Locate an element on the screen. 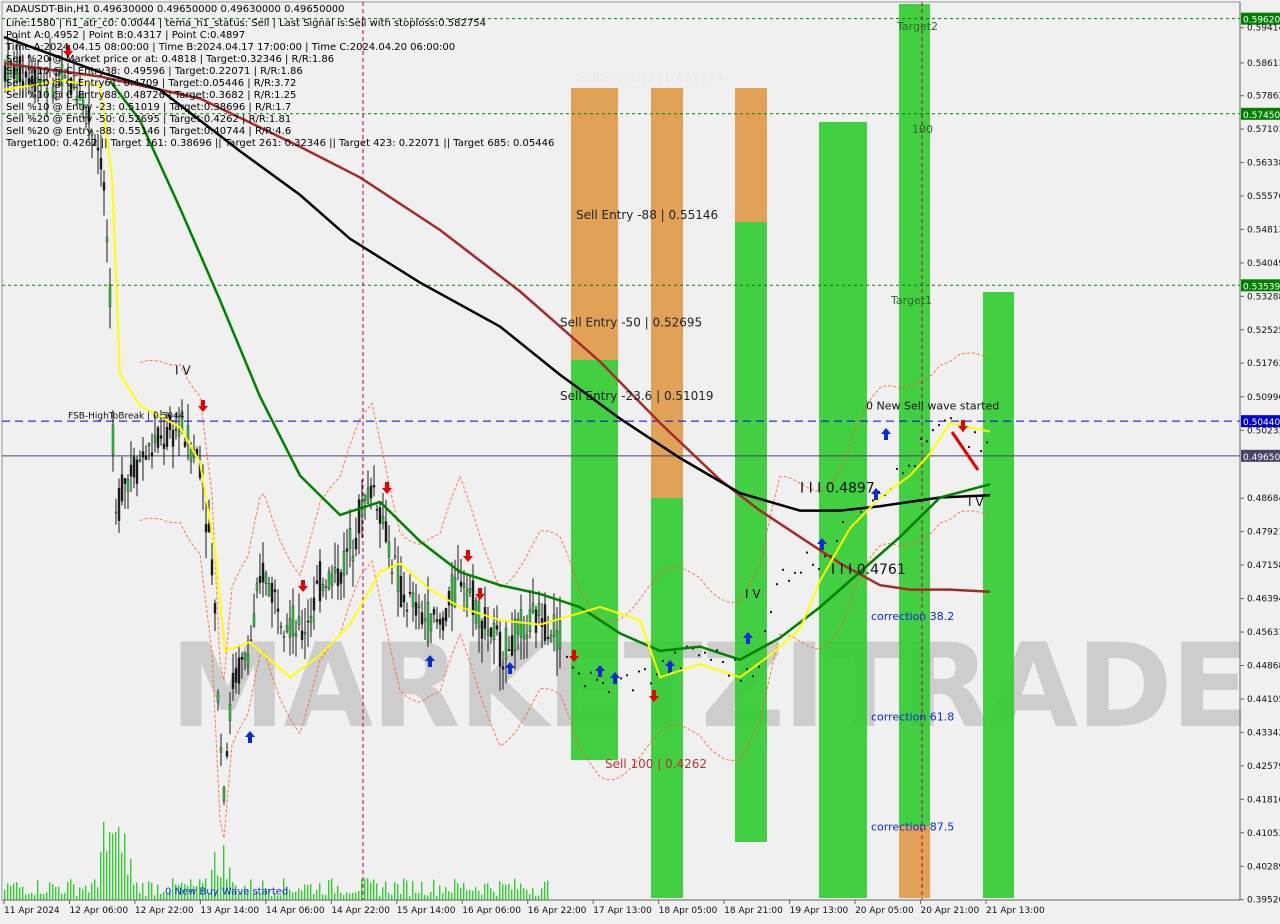 The width and height of the screenshot is (1280, 924). y-tick-label: 0.58611 is located at coordinates (1263, 64).